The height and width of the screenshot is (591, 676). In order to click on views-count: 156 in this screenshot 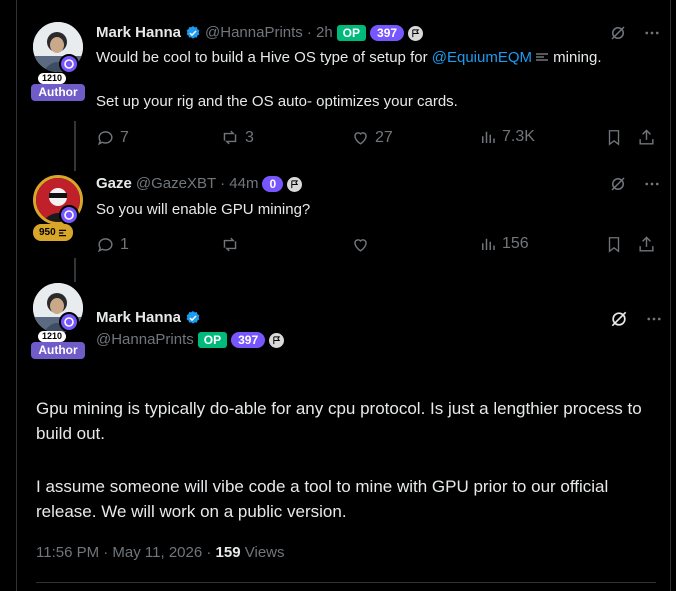, I will do `click(515, 243)`.